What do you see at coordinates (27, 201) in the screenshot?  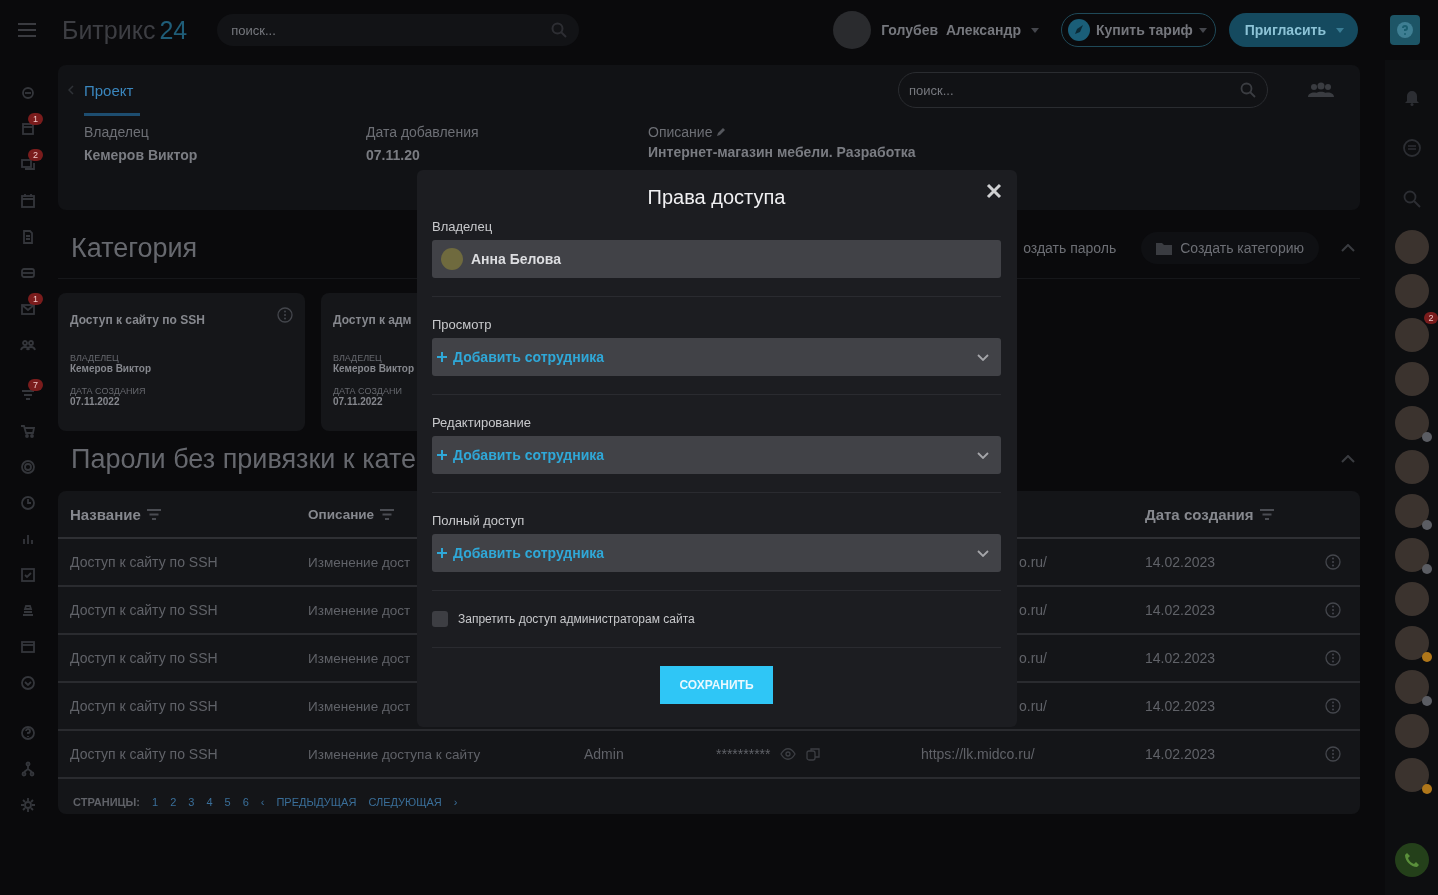 I see `calendar-icon` at bounding box center [27, 201].